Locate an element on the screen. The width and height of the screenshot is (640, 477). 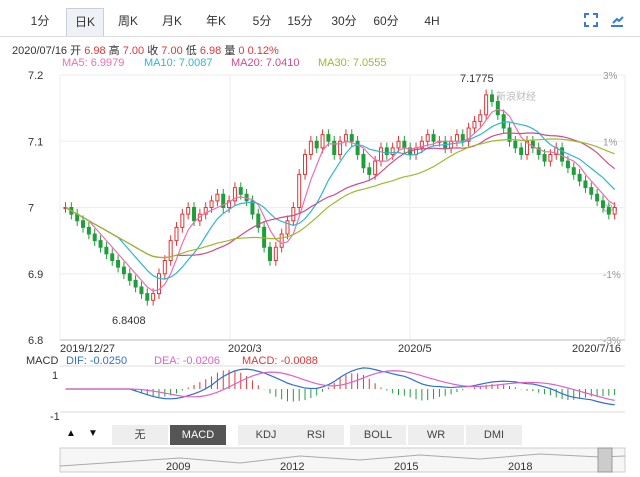
macd-macd-label: MACD: -0.0088 is located at coordinates (280, 361).